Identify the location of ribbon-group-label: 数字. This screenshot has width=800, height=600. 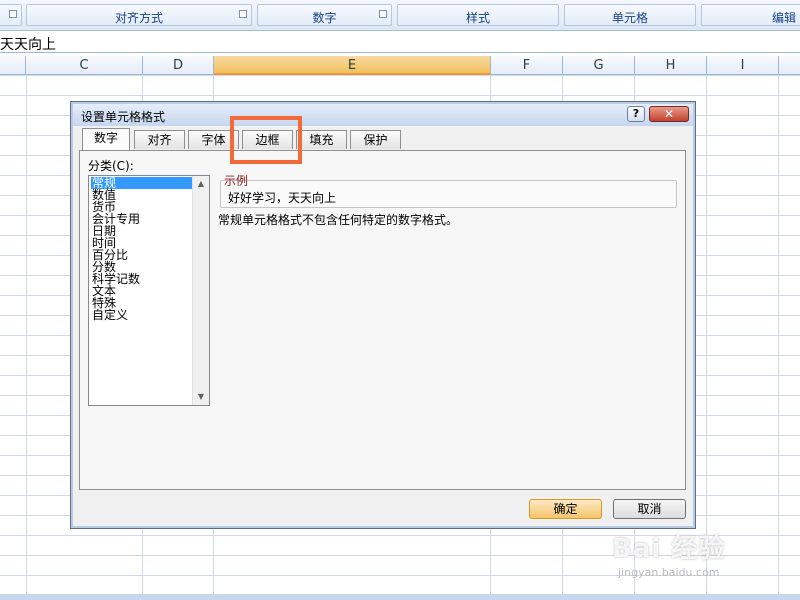
(324, 18).